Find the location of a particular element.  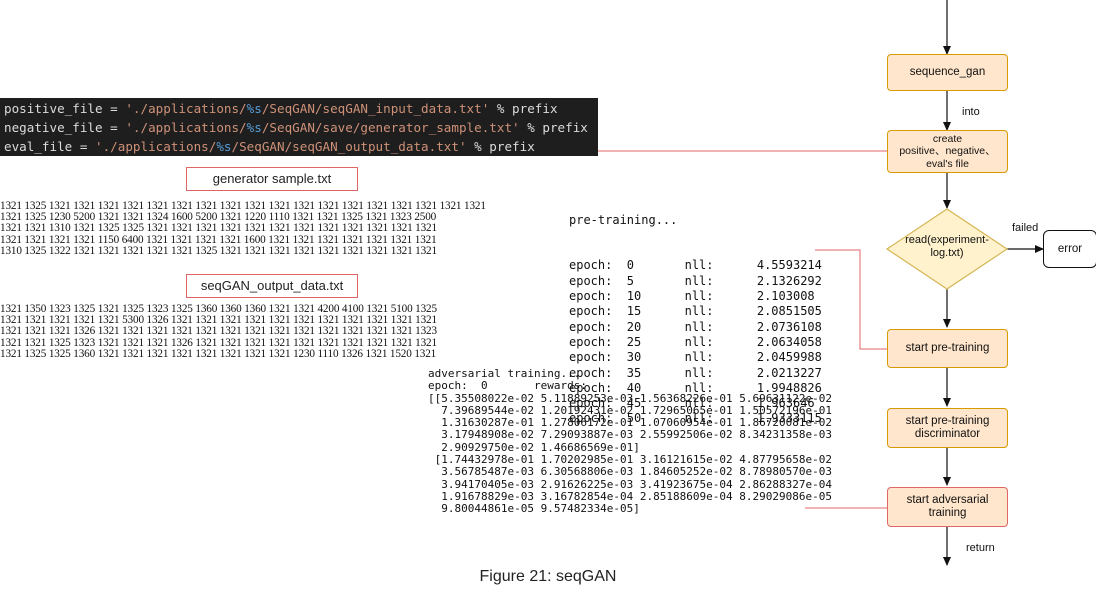

start-adversarial-node: start adversarial training is located at coordinates (947, 507).